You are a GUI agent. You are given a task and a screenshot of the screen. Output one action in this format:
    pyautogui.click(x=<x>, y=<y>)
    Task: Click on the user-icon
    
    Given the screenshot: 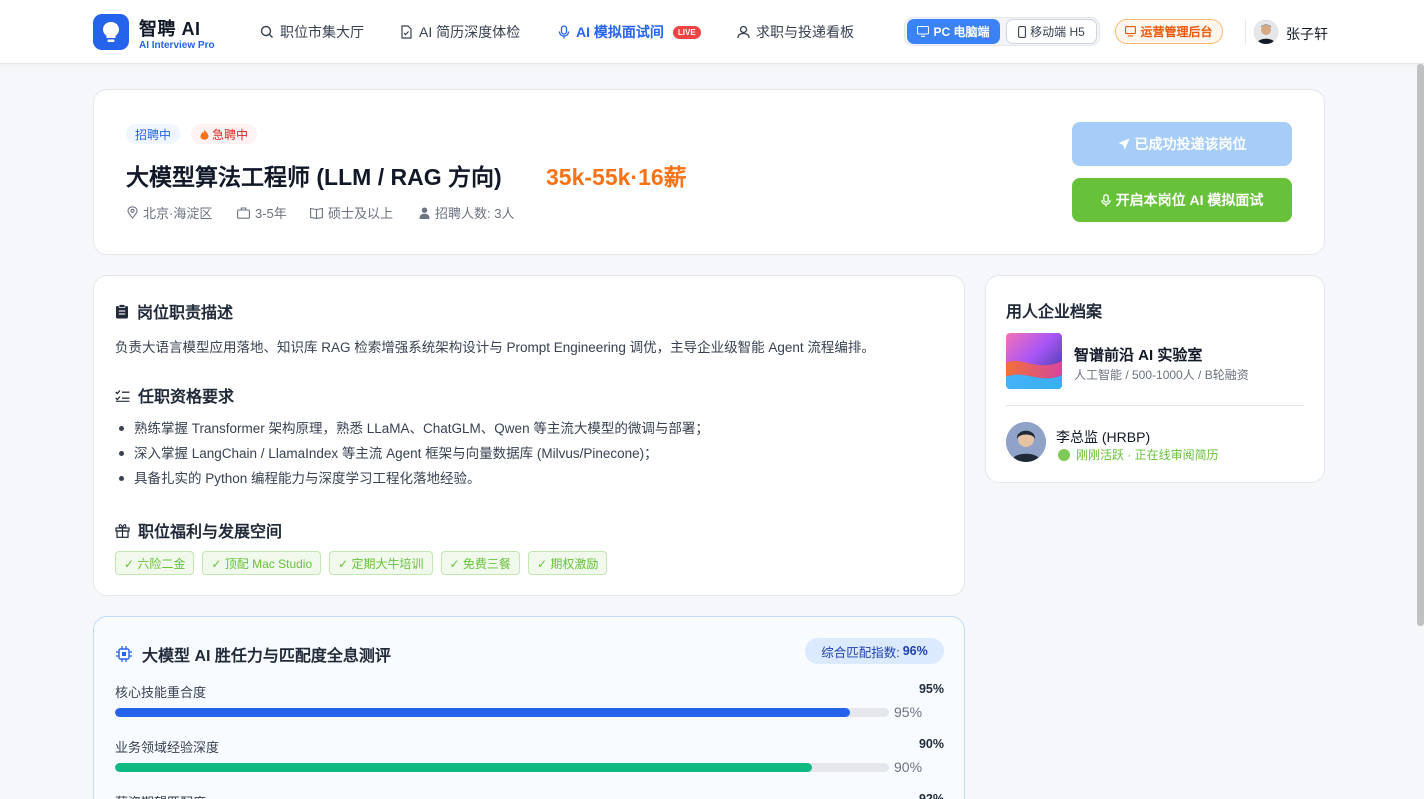 What is the action you would take?
    pyautogui.click(x=743, y=32)
    